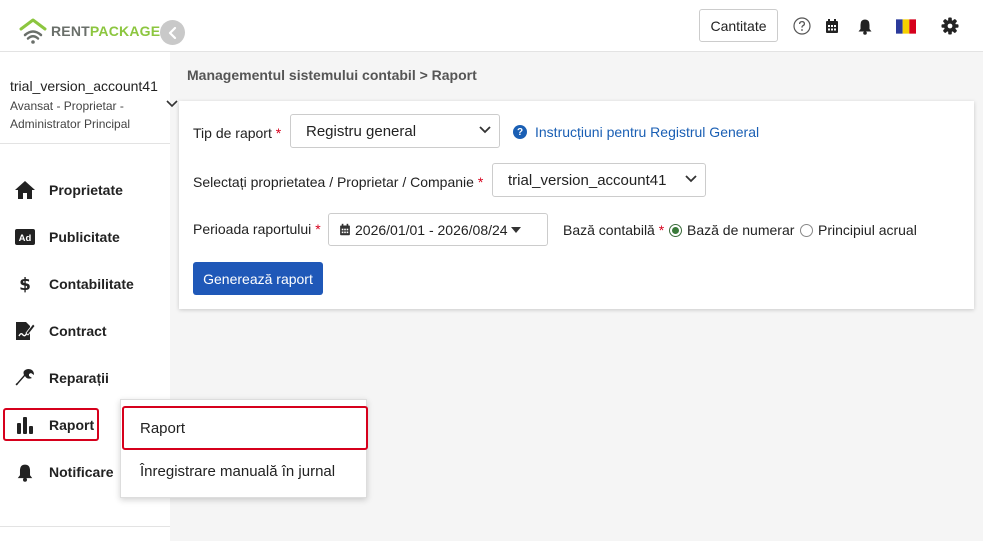  I want to click on accounting-basis-label: Bază contabilă *, so click(613, 230).